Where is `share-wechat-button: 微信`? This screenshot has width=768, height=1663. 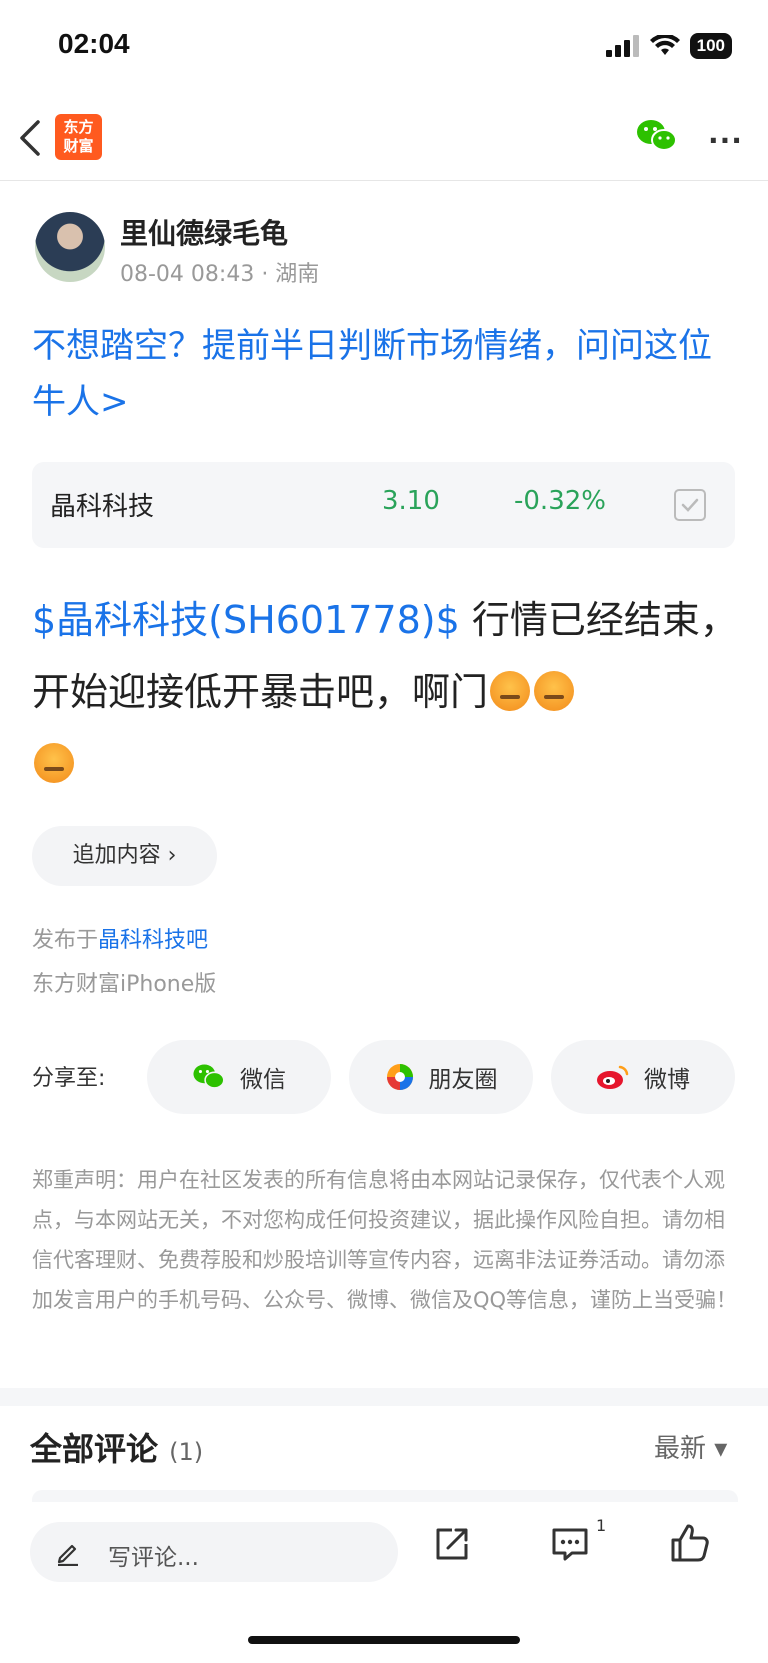 share-wechat-button: 微信 is located at coordinates (239, 1077).